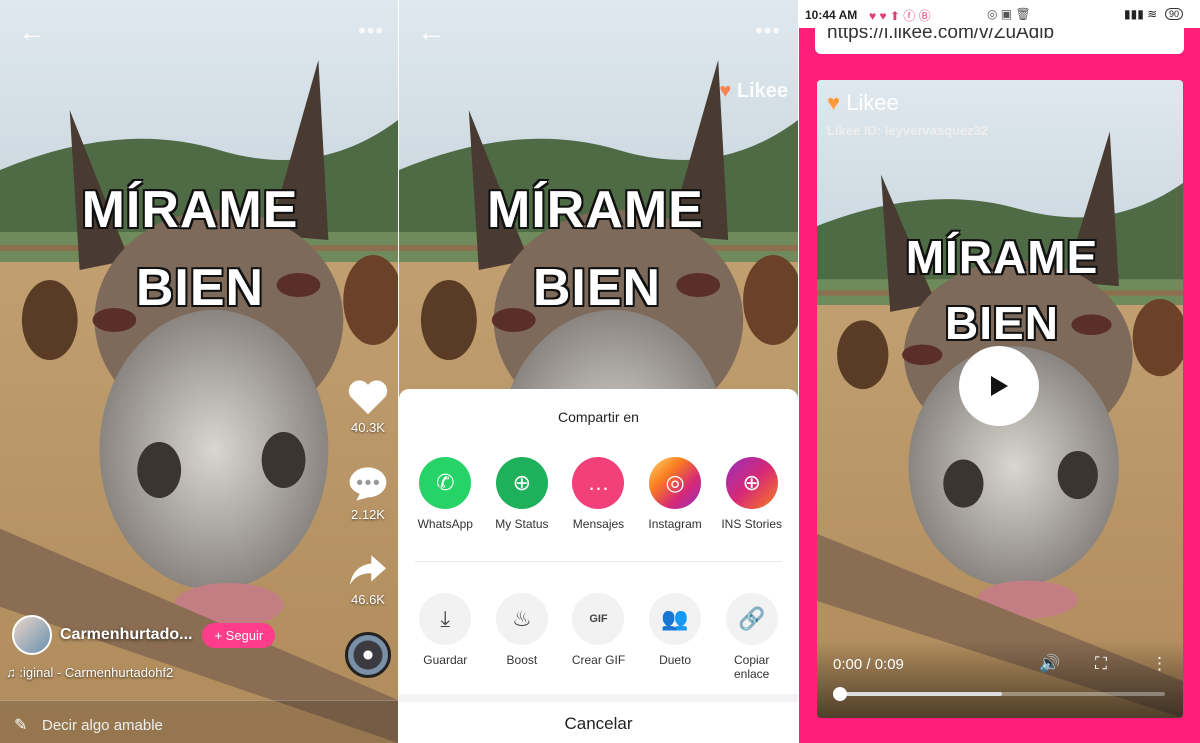 This screenshot has width=1200, height=743. I want to click on follow-button: + Seguir, so click(239, 635).